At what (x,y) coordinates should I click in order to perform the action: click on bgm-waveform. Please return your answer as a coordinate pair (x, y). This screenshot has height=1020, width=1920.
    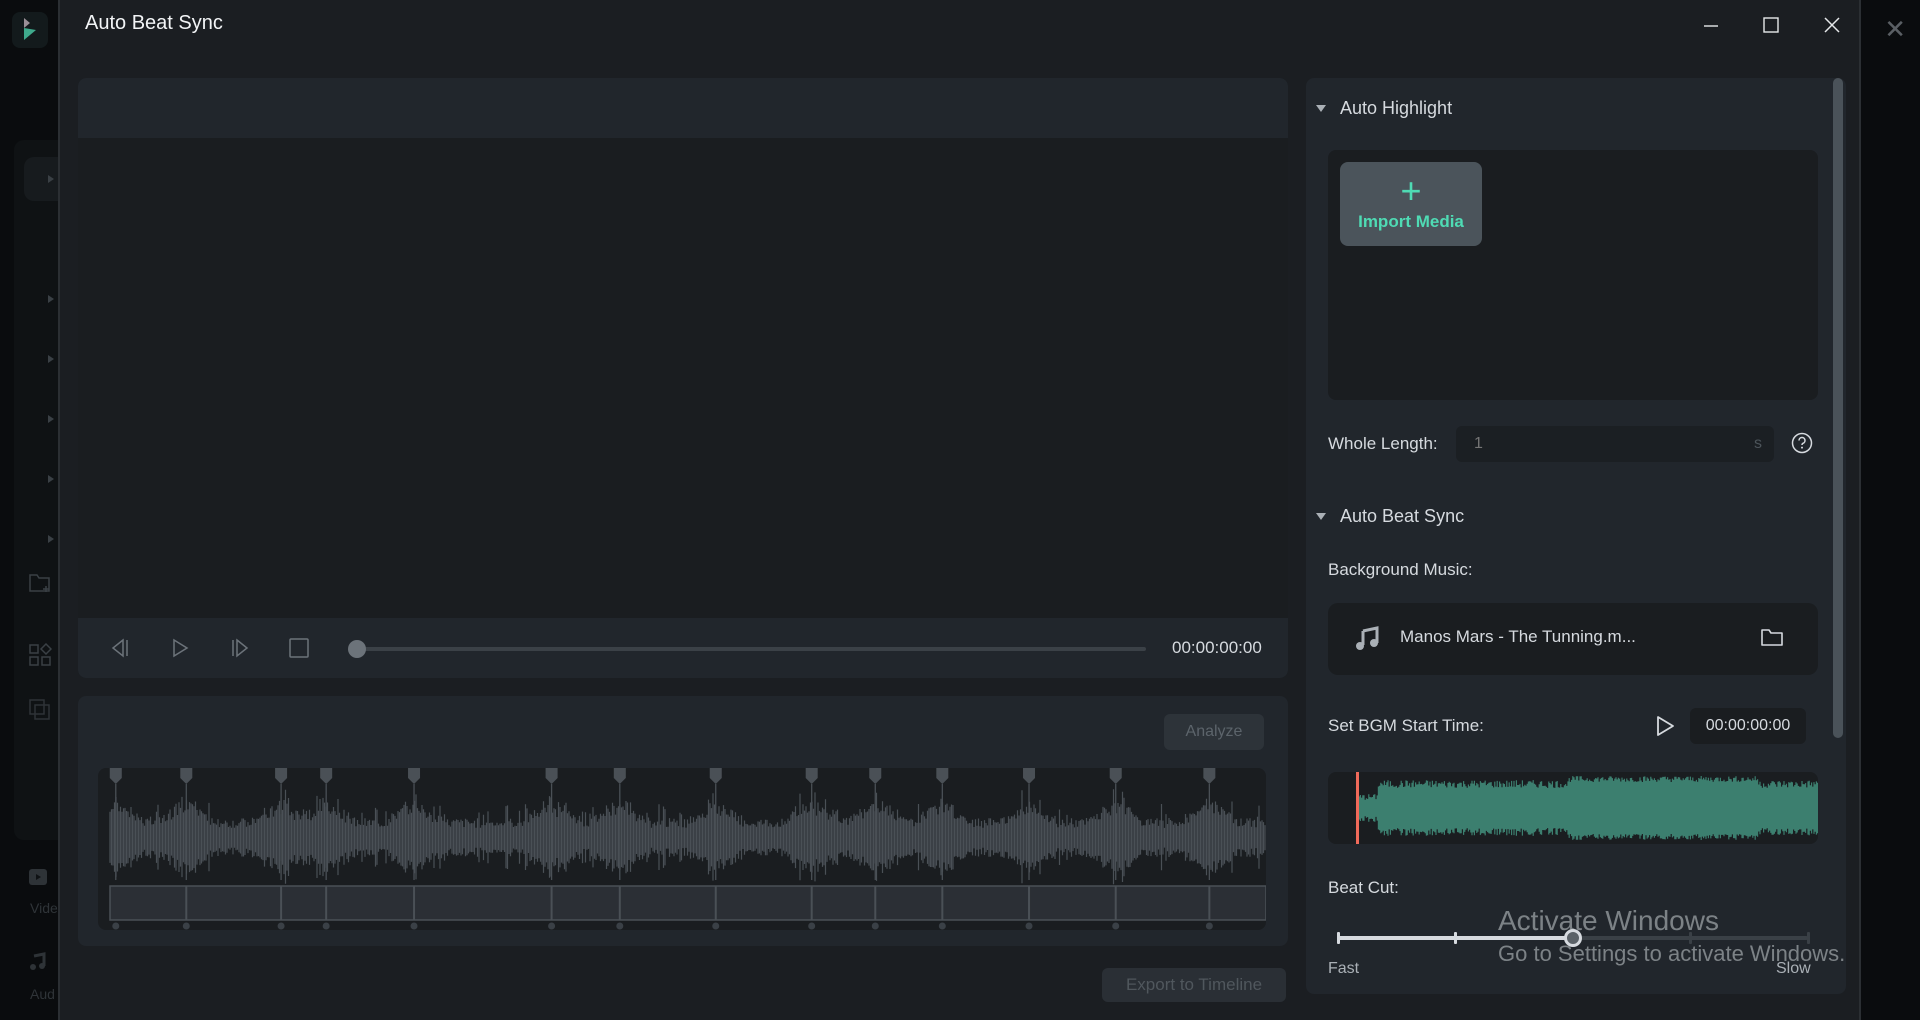
    Looking at the image, I should click on (1573, 808).